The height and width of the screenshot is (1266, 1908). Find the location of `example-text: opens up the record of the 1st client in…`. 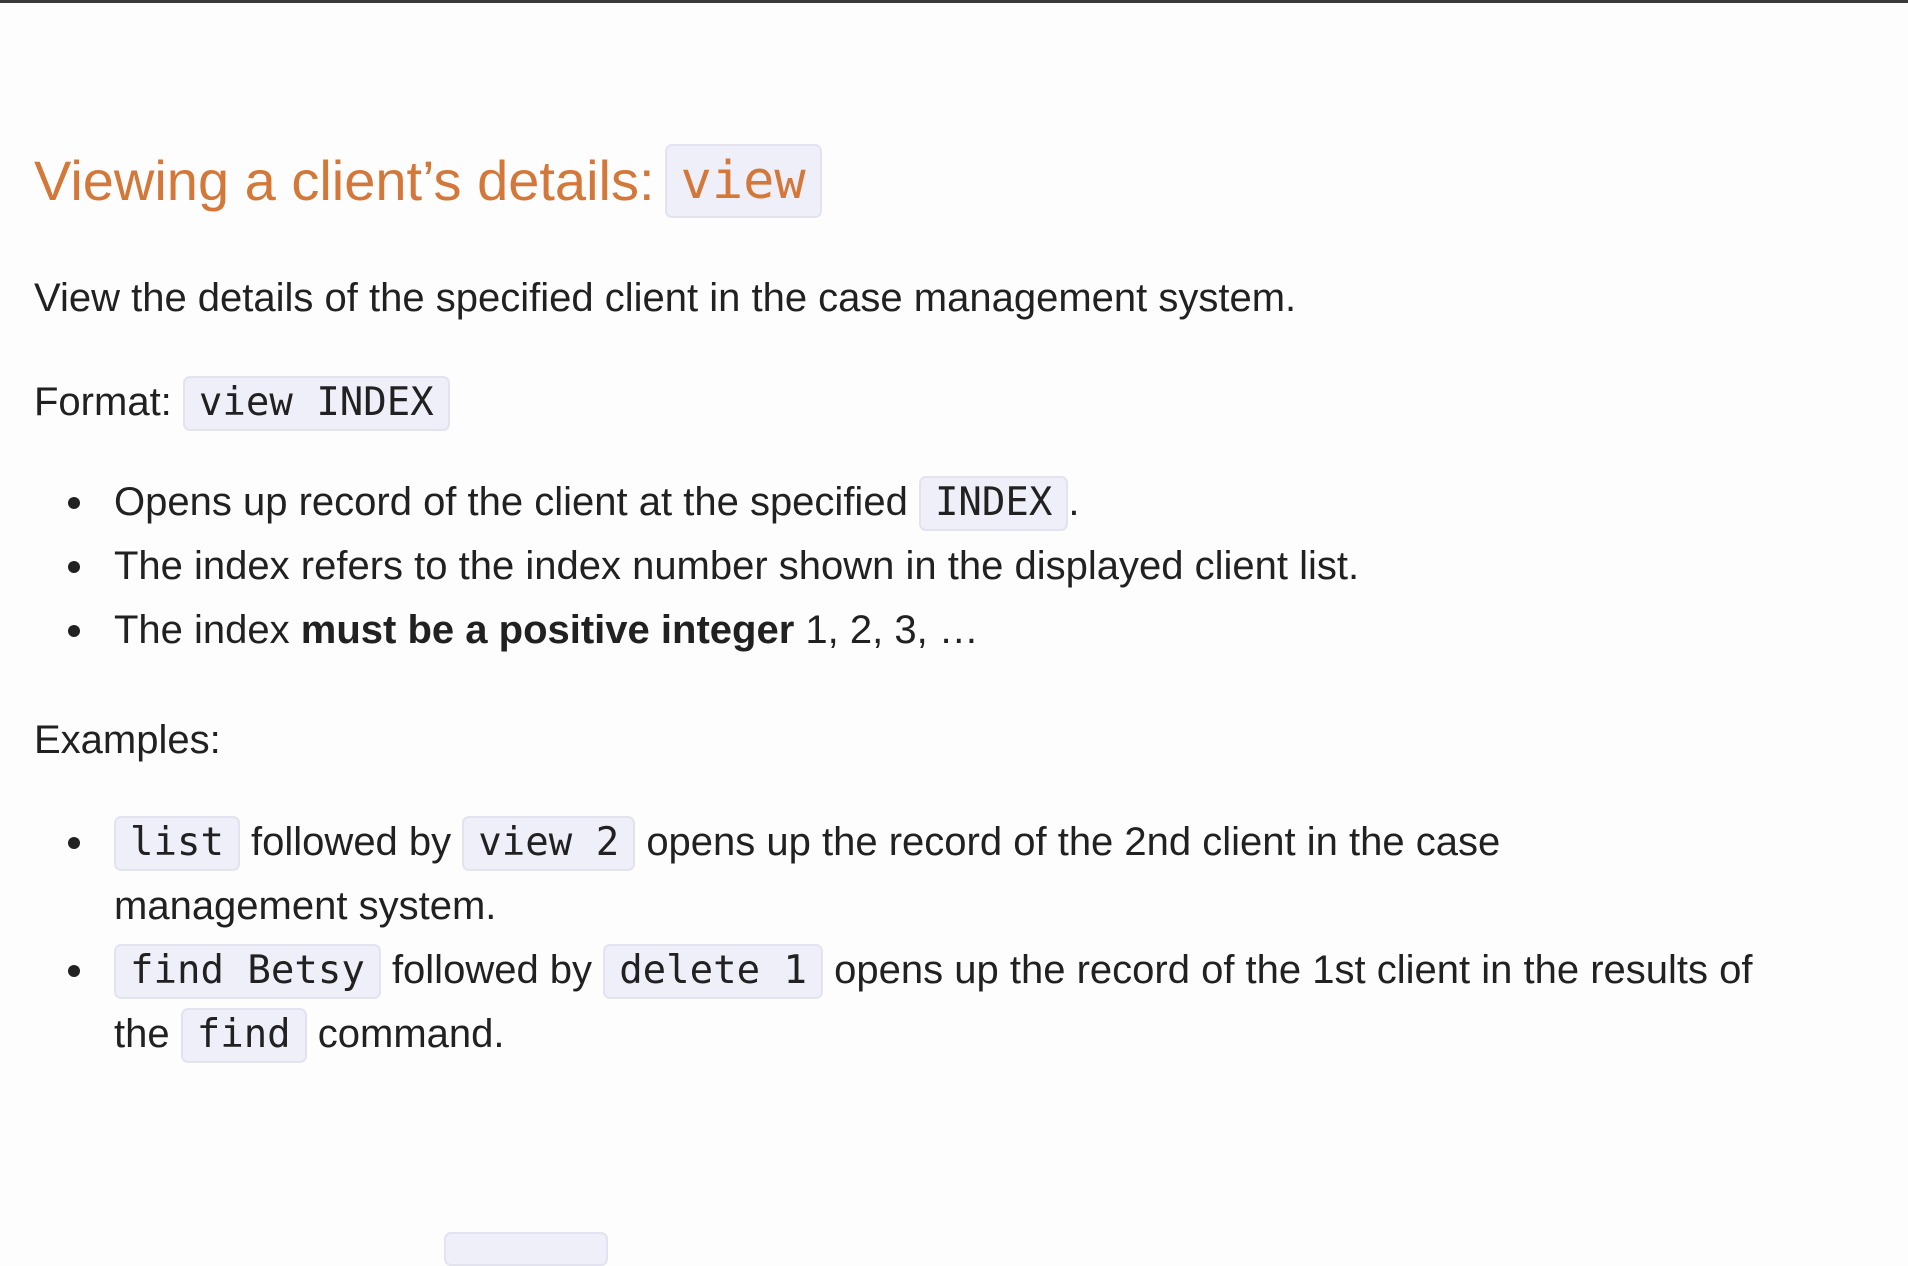

example-text: opens up the record of the 1st client in… is located at coordinates (1293, 970).